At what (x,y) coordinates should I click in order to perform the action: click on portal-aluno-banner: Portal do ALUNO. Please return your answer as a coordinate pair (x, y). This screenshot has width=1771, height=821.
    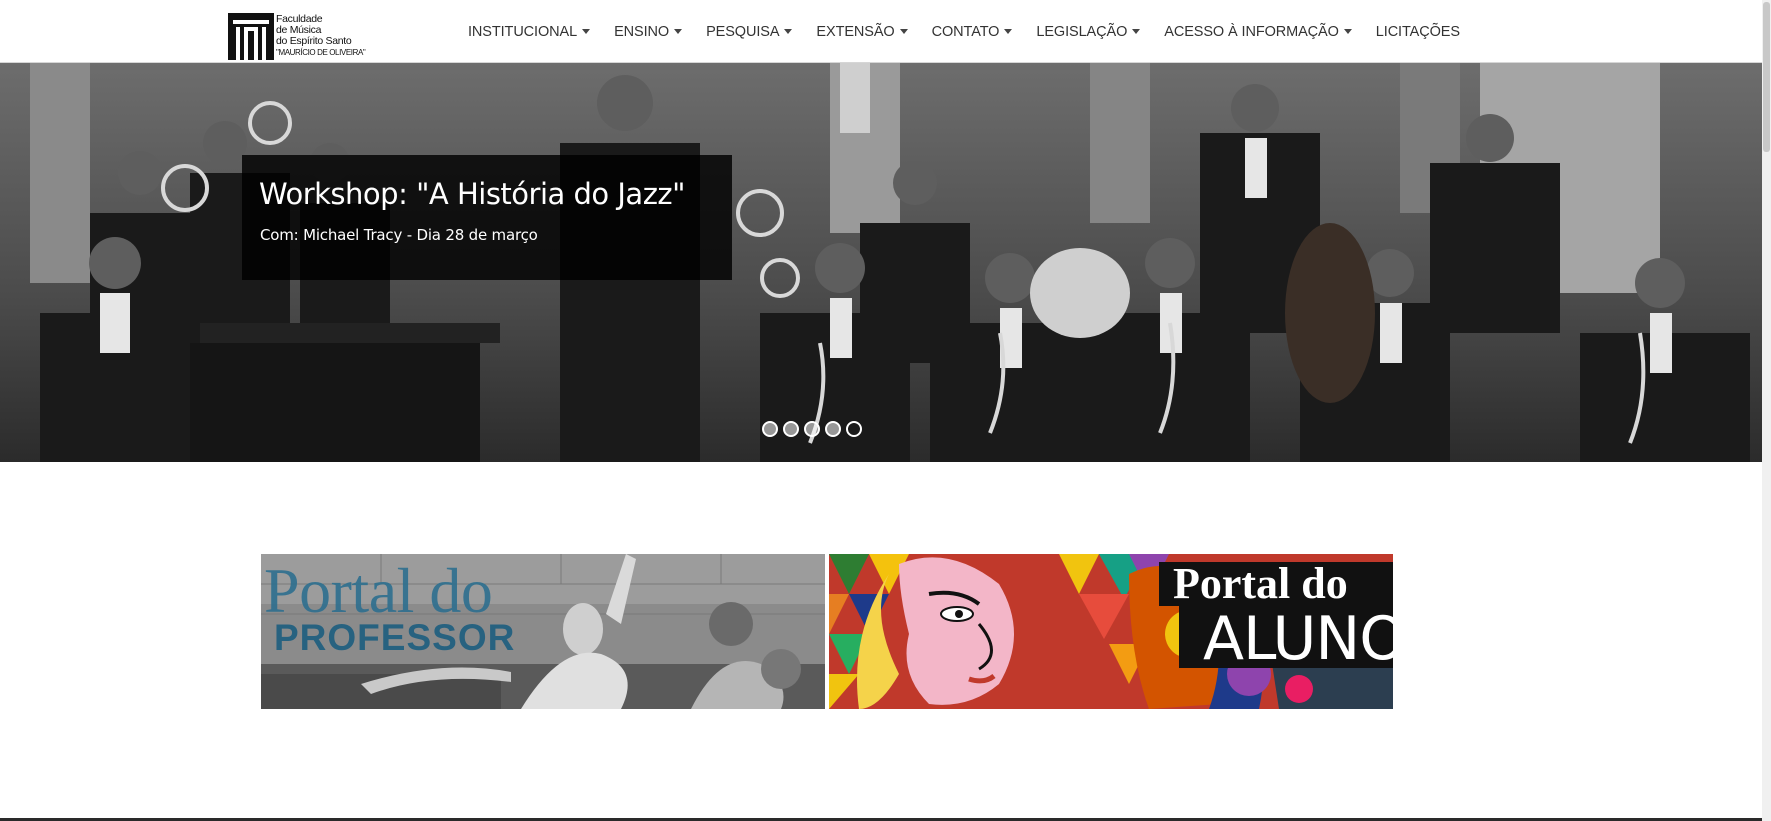
    Looking at the image, I should click on (1111, 631).